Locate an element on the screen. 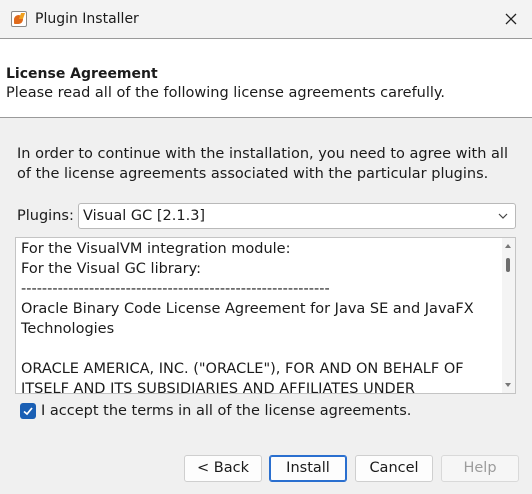 The height and width of the screenshot is (494, 532). header-title: License Agreement is located at coordinates (82, 74).